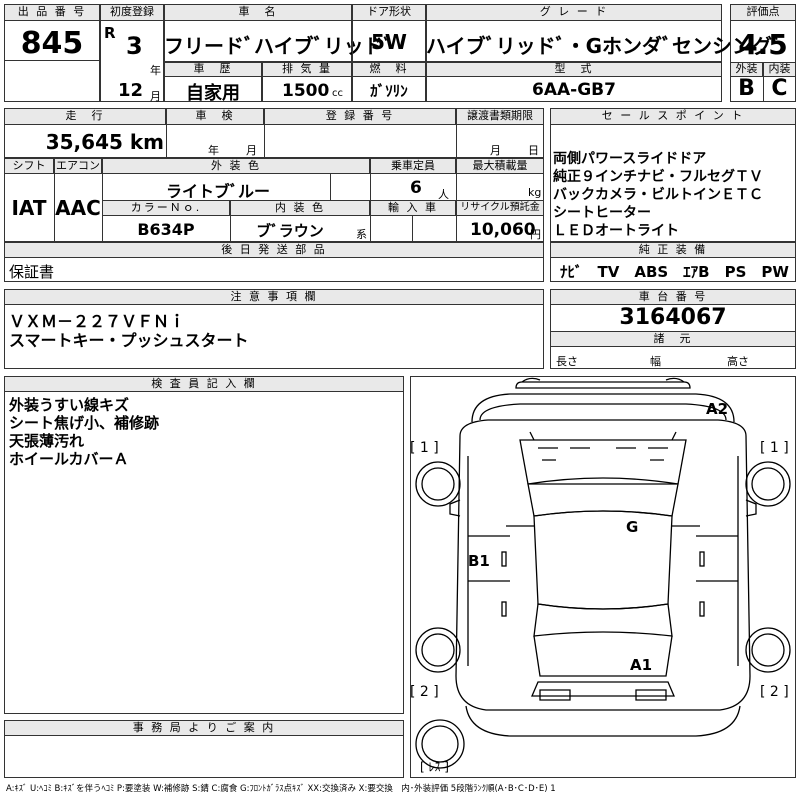 The image size is (800, 800). What do you see at coordinates (674, 272) in the screenshot?
I see `genuine-equipment: ﾅﾋﾞ TV ABS ｴｱB PS PW` at bounding box center [674, 272].